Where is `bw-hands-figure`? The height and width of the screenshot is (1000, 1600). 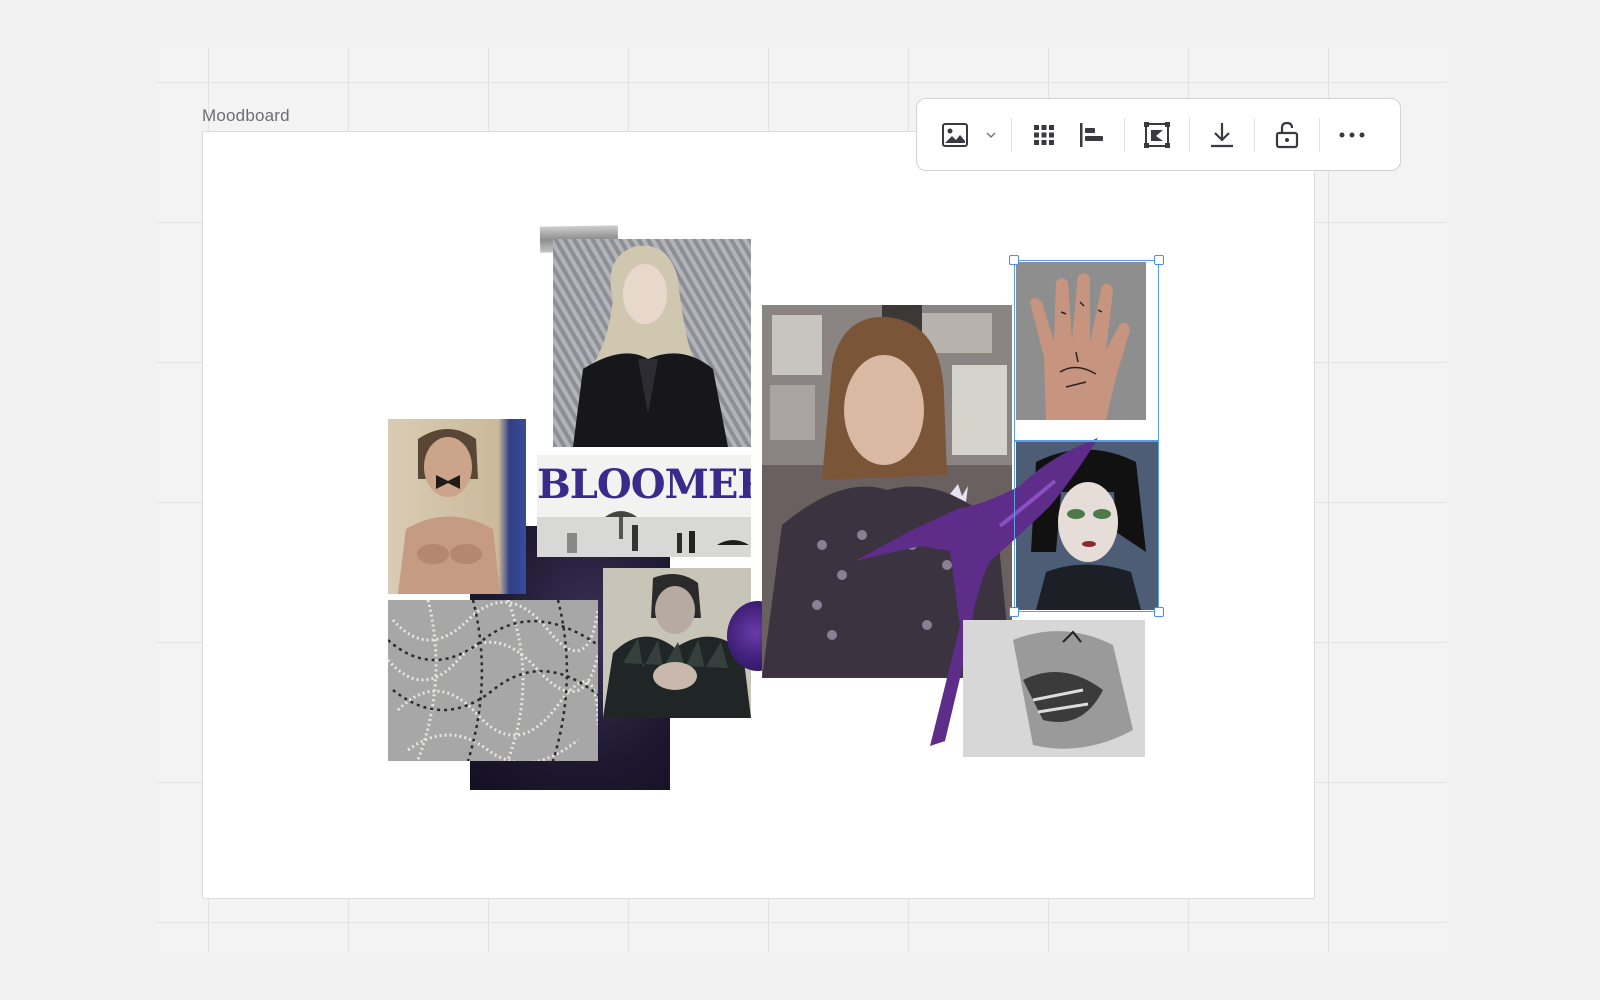
bw-hands-figure is located at coordinates (1073, 689).